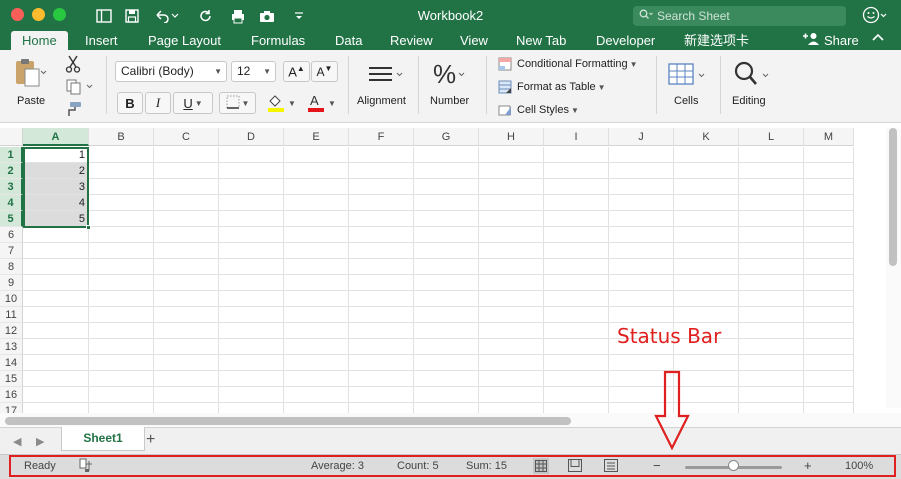  What do you see at coordinates (446, 283) in the screenshot?
I see `cell-g9` at bounding box center [446, 283].